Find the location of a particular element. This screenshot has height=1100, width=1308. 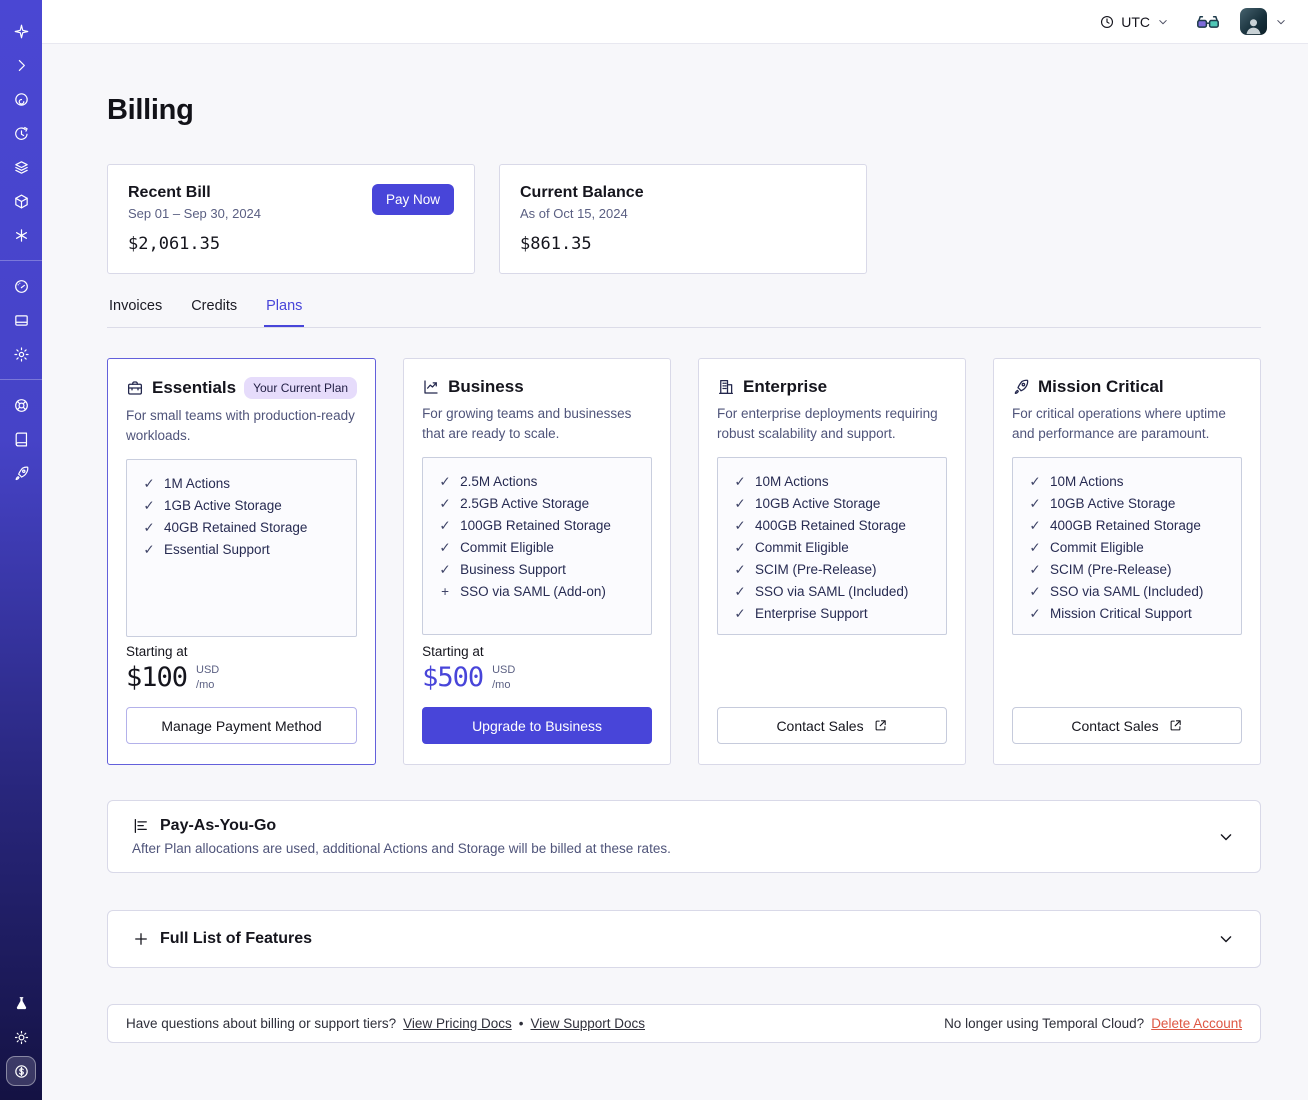

dollar-coin-icon is located at coordinates (21, 1071).